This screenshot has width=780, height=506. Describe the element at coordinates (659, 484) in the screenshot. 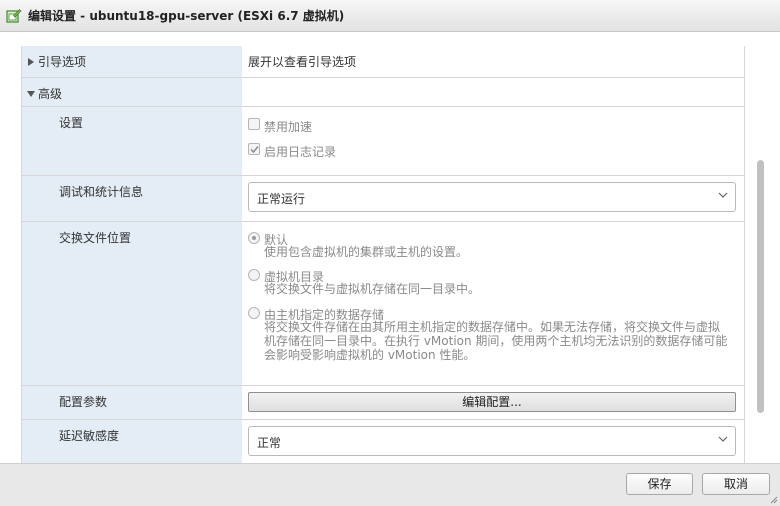

I see `save-button: 保存` at that location.